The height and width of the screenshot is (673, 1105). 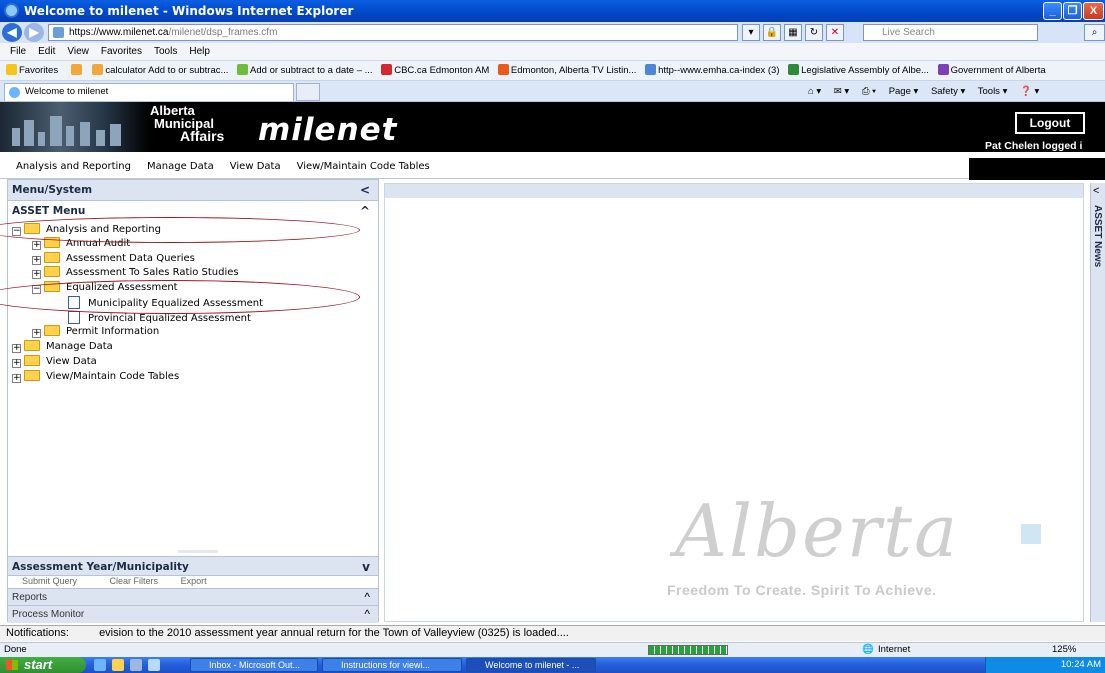 I want to click on desktop-quick-icon, so click(x=136, y=665).